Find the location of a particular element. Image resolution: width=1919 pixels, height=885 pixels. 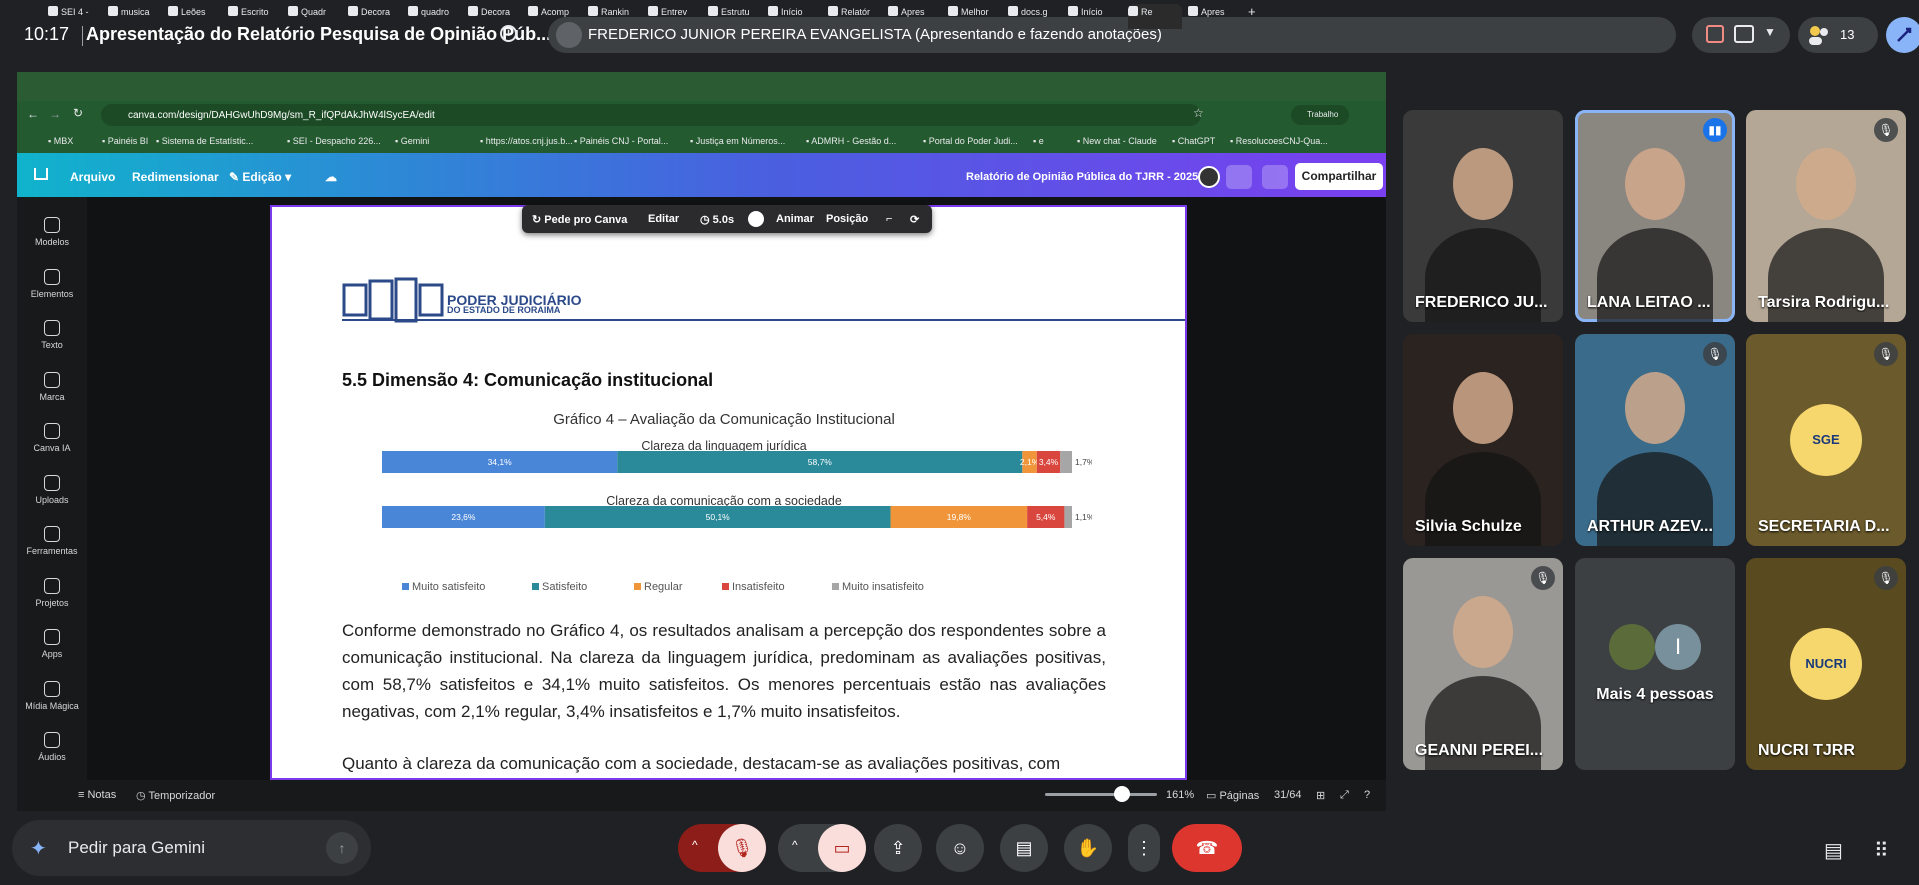

new-tab-button: + is located at coordinates (1252, 13).